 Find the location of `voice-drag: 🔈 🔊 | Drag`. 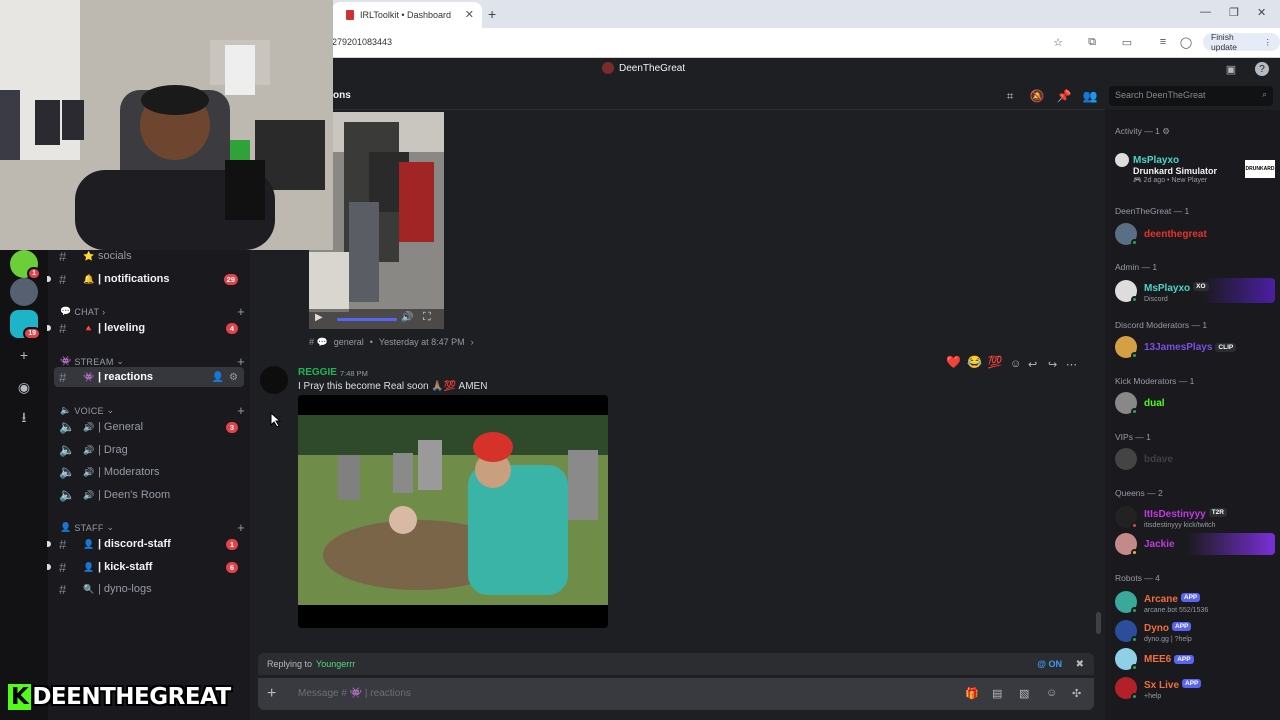

voice-drag: 🔈 🔊 | Drag is located at coordinates (149, 450).